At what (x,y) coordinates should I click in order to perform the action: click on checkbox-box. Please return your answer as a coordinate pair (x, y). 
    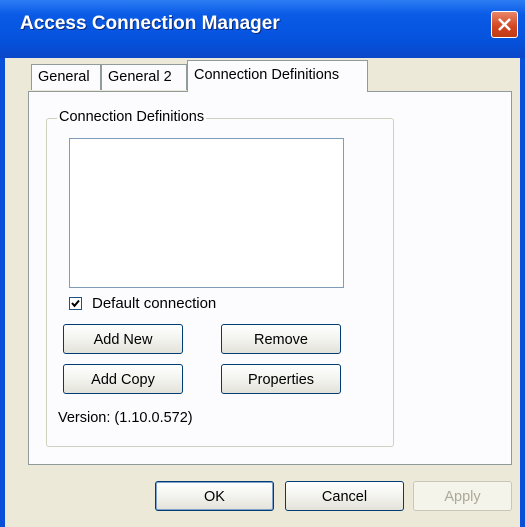
    Looking at the image, I should click on (75, 303).